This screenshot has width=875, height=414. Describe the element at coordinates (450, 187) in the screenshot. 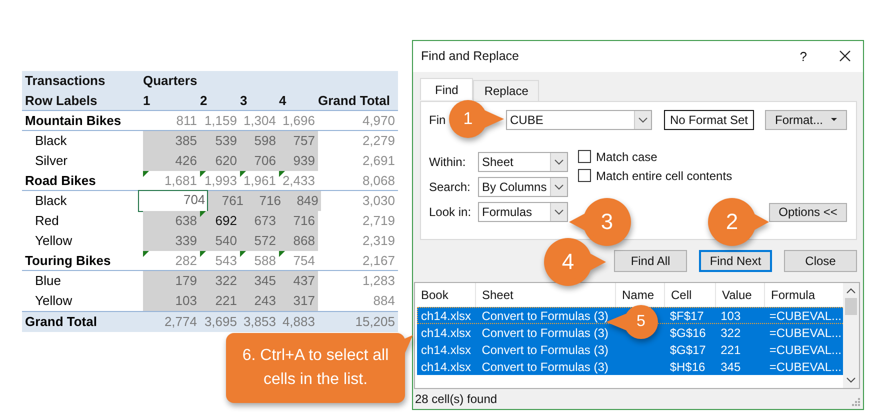

I see `field-label: Search:` at that location.